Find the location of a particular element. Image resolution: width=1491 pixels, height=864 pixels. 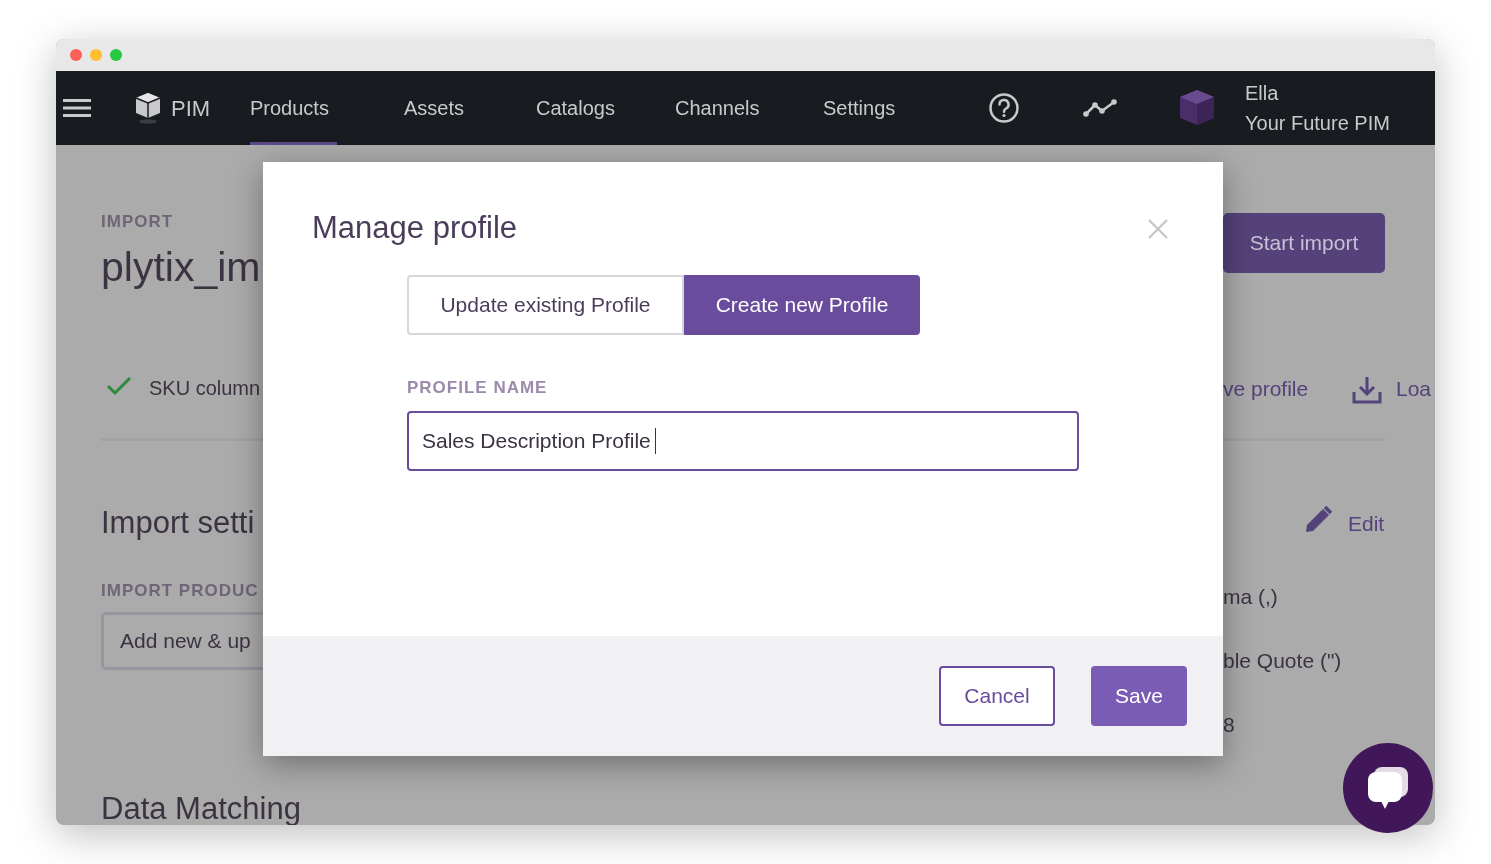

nav-link: Products is located at coordinates (293, 108).